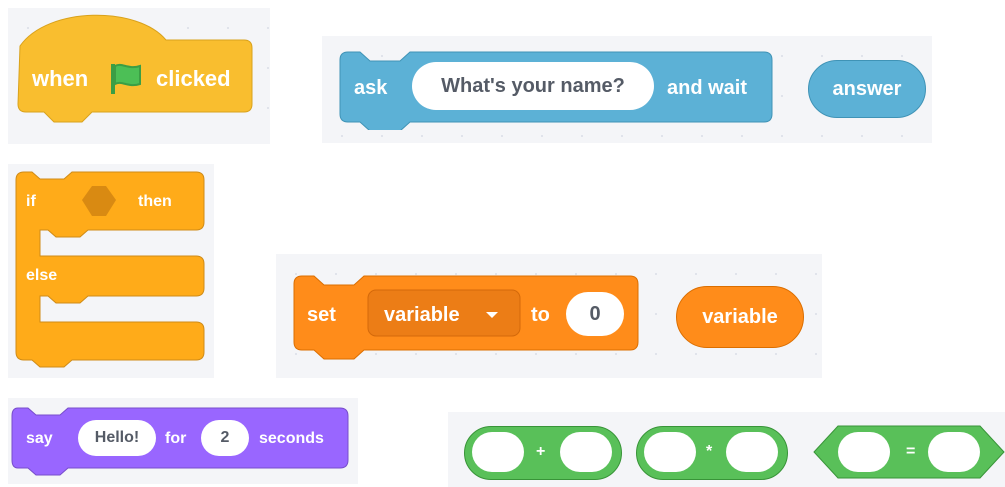 This screenshot has width=1005, height=487. Describe the element at coordinates (707, 88) in the screenshot. I see `and-wait-label: and wait` at that location.